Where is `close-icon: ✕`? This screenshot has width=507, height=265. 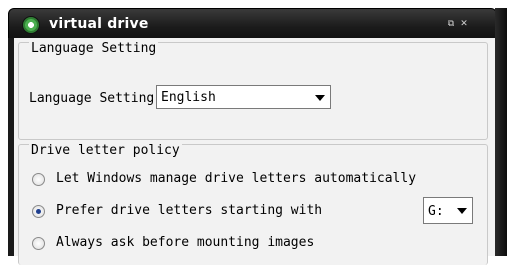 close-icon: ✕ is located at coordinates (464, 24).